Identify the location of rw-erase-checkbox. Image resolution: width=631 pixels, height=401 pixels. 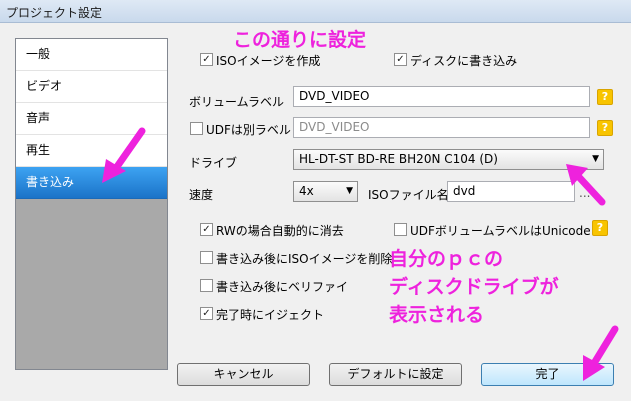
(206, 229).